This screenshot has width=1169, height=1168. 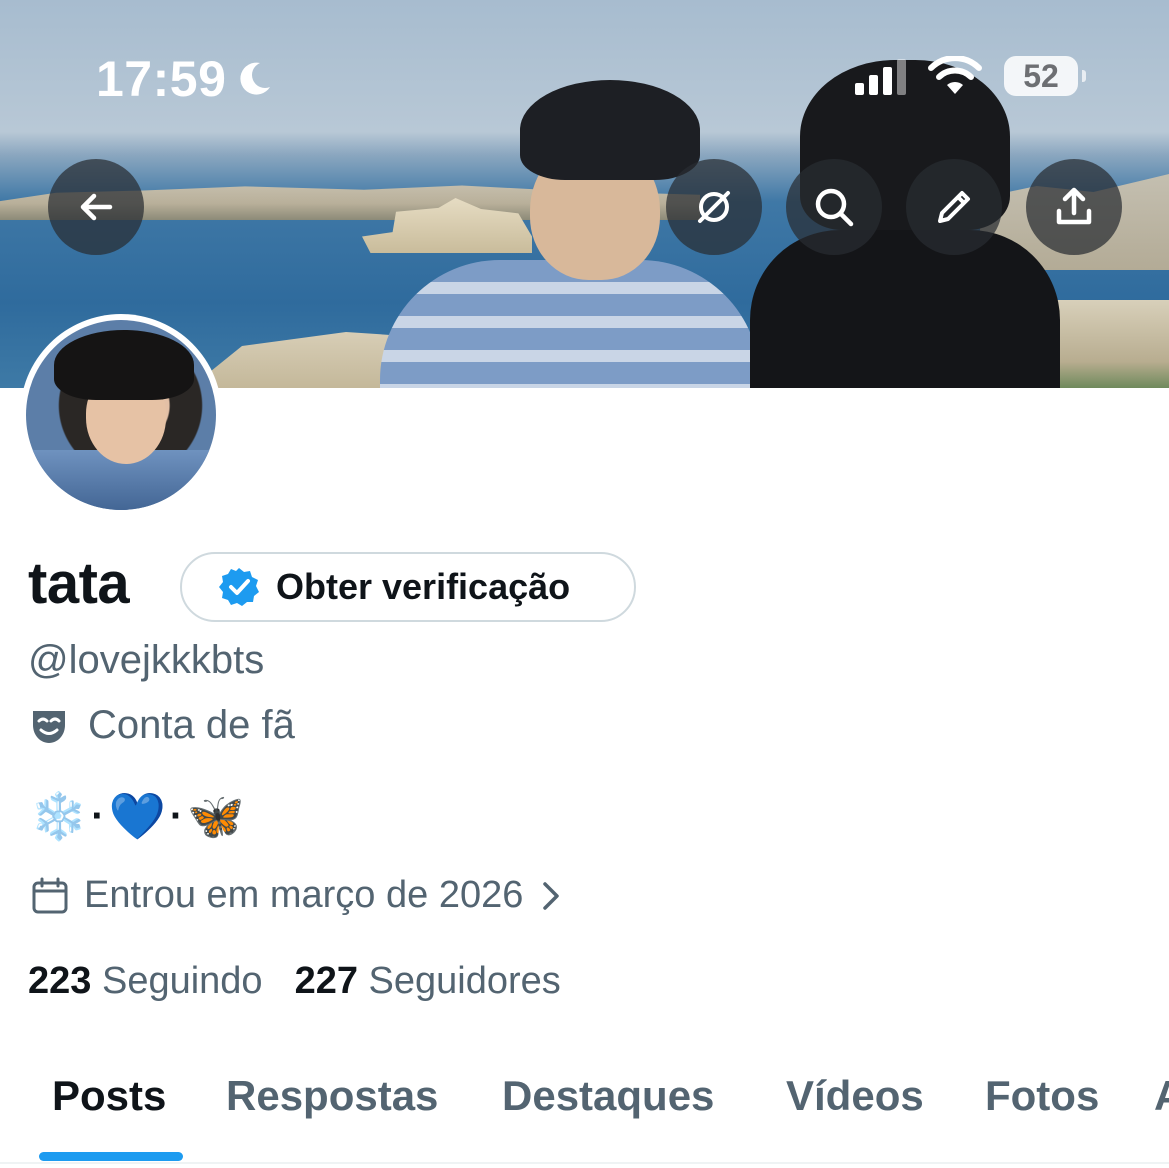 I want to click on tab-photos: Fotos, so click(x=1042, y=1096).